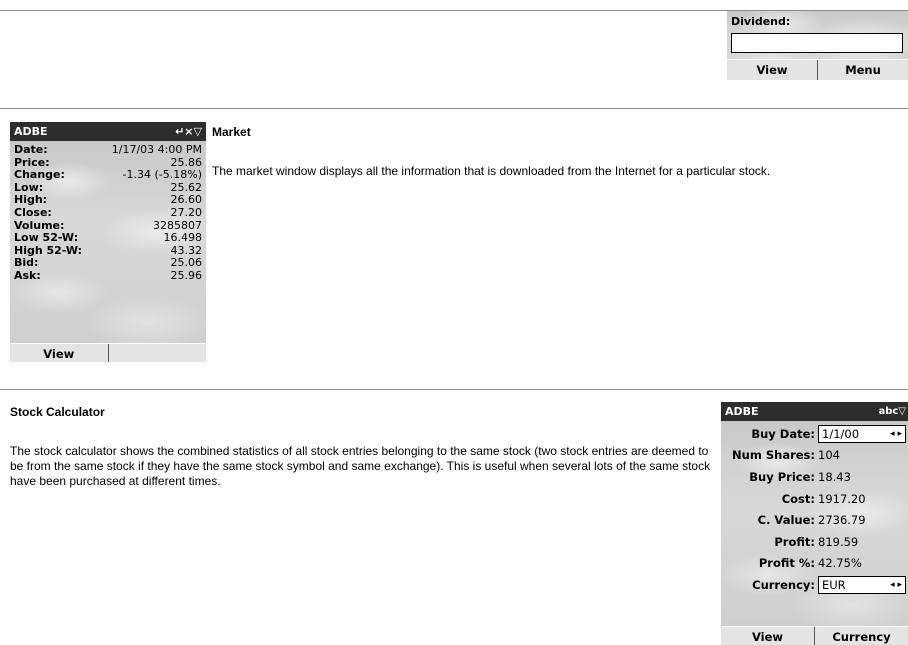 The image size is (908, 645). What do you see at coordinates (811, 520) in the screenshot?
I see `current-value-row: C. Value: 2736.79` at bounding box center [811, 520].